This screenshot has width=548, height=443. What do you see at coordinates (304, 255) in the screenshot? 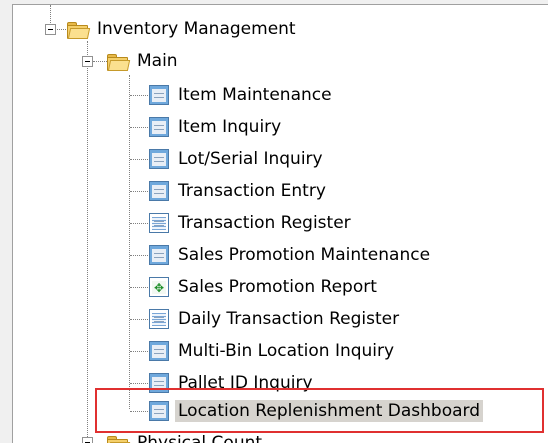
I see `tree-item-label: Sales Promotion Maintenance` at bounding box center [304, 255].